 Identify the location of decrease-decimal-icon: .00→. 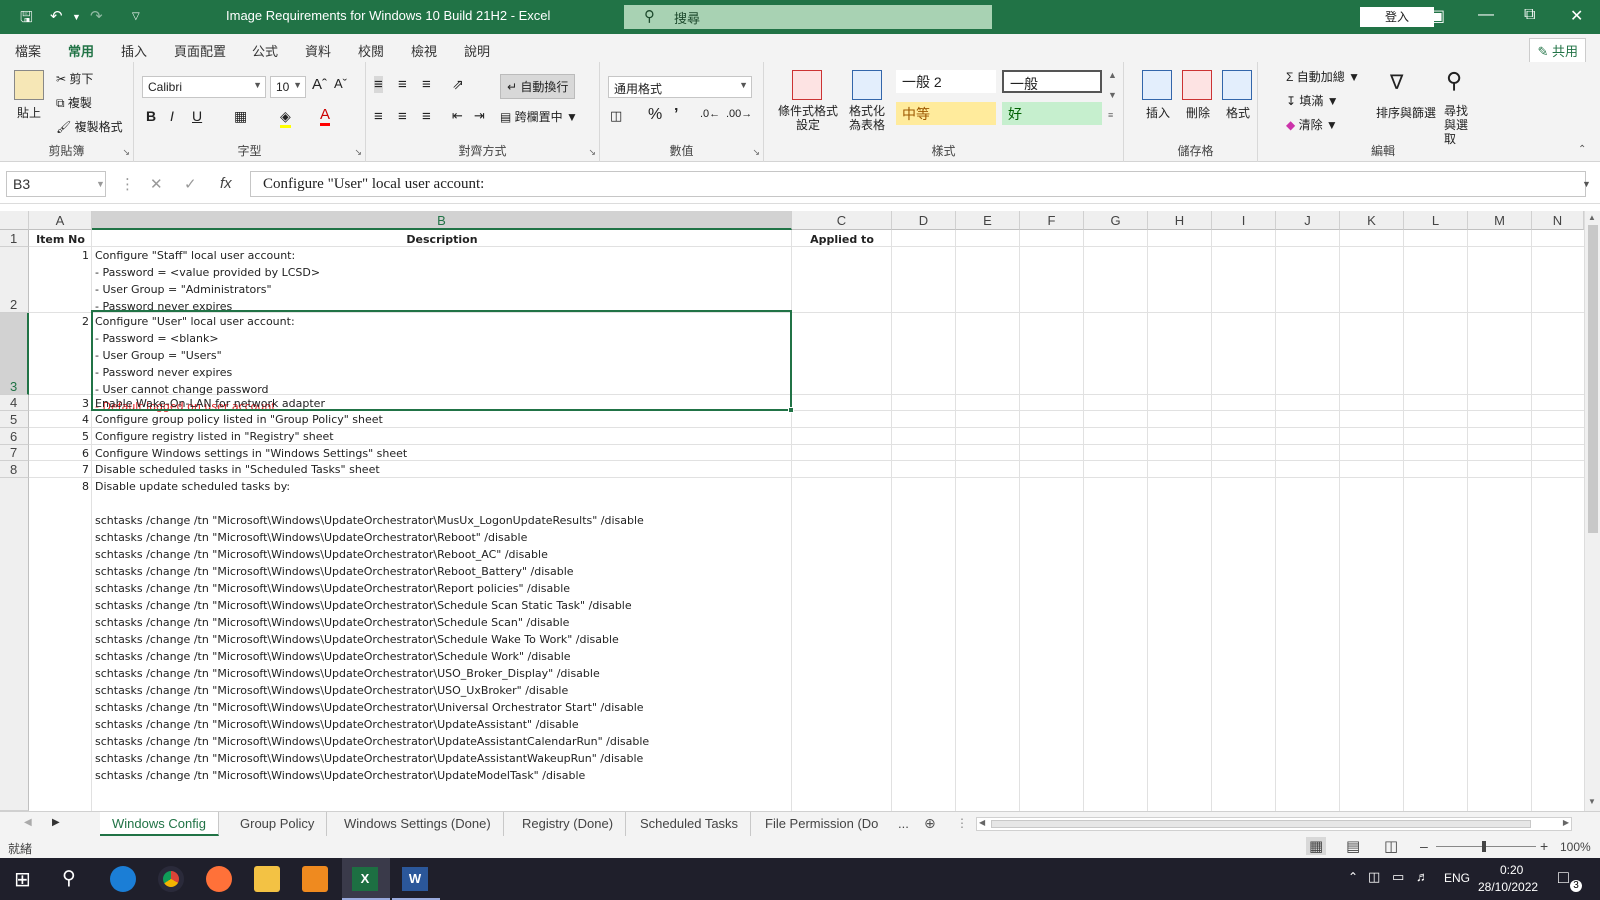
(739, 114).